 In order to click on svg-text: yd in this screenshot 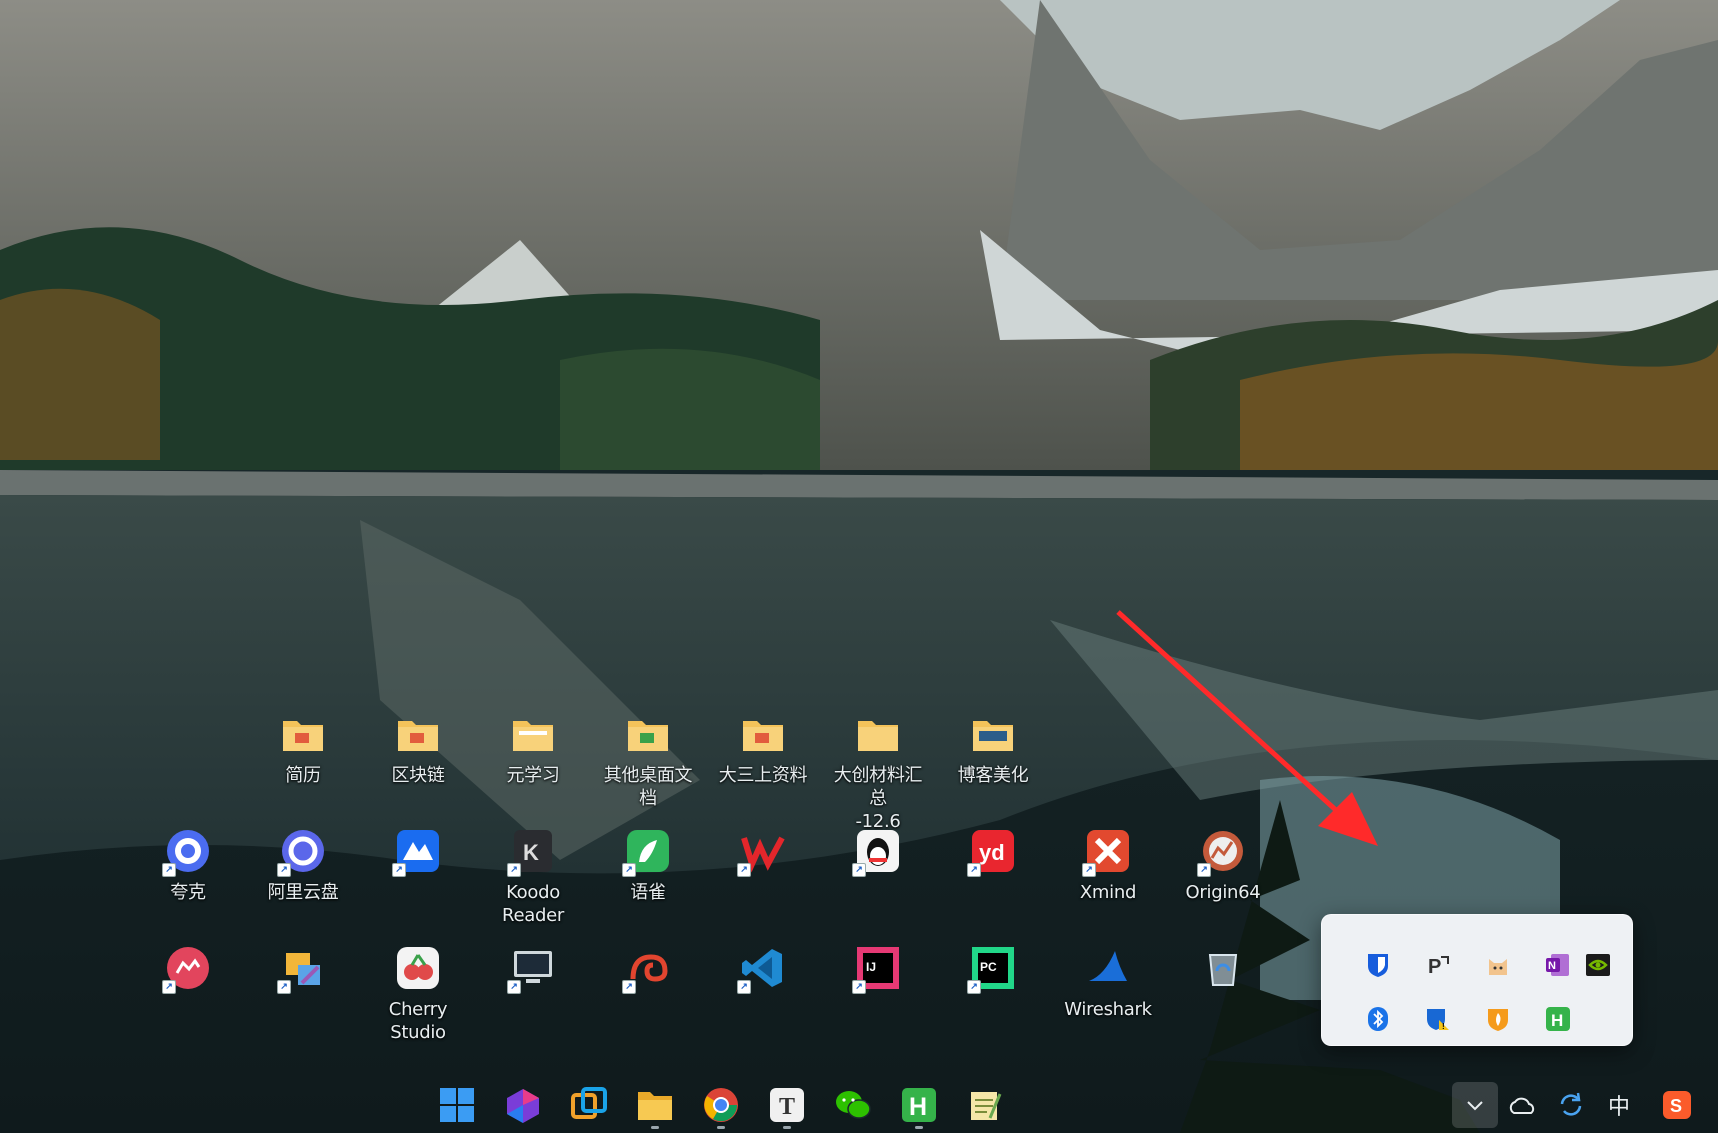, I will do `click(992, 852)`.